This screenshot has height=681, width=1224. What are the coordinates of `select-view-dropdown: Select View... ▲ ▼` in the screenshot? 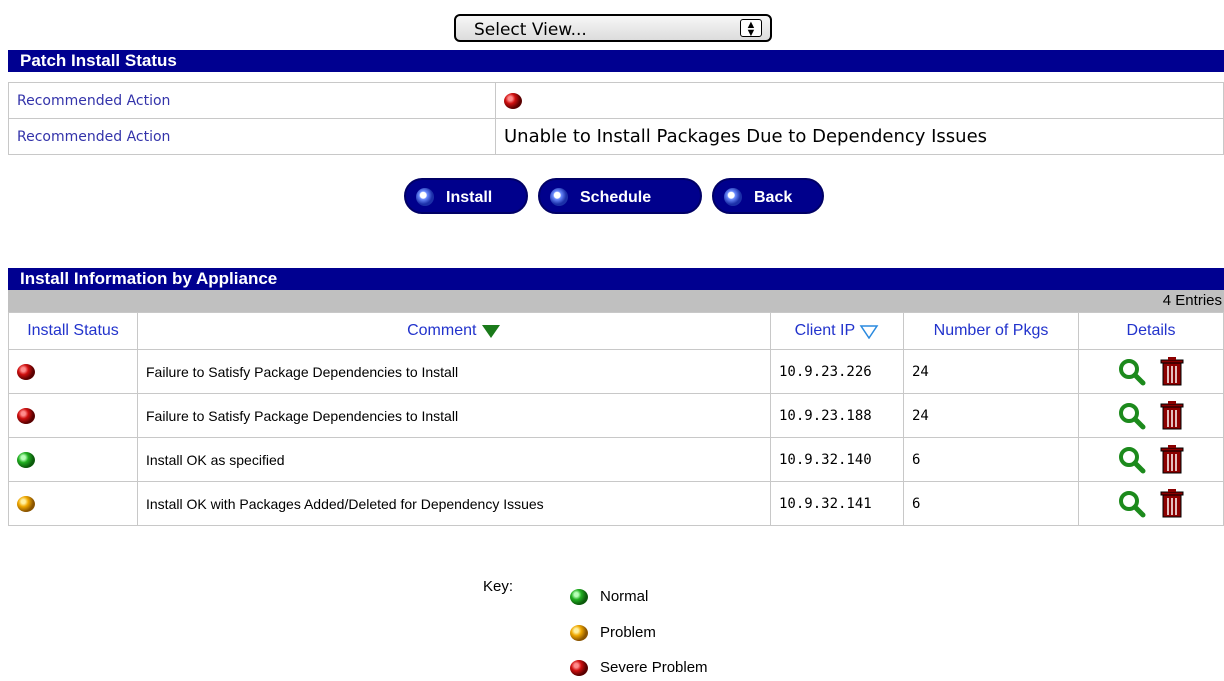 It's located at (613, 28).